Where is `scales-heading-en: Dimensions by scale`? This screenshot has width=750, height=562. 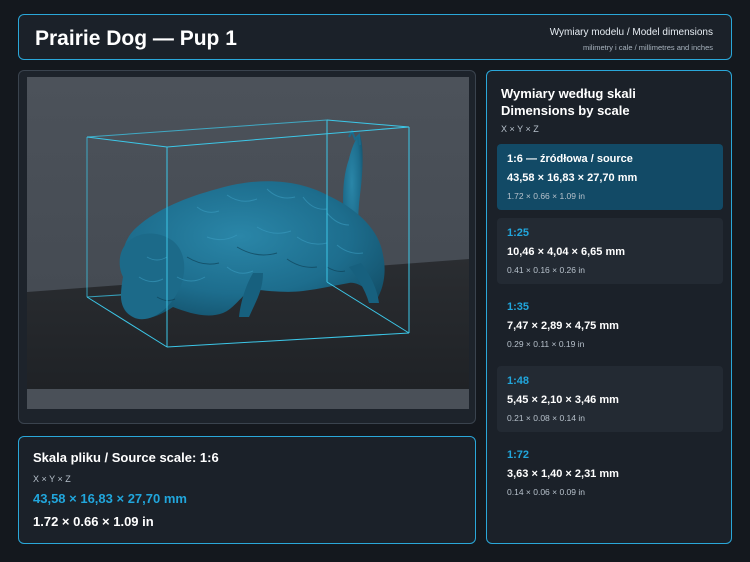
scales-heading-en: Dimensions by scale is located at coordinates (565, 110).